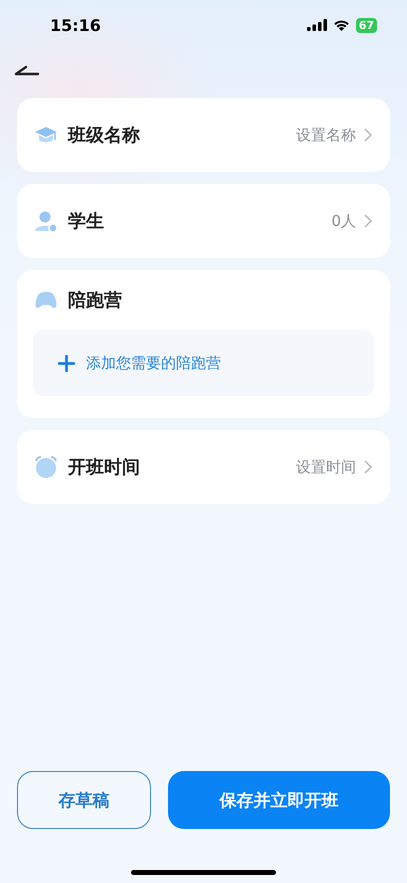  What do you see at coordinates (46, 467) in the screenshot?
I see `alarm-clock-icon` at bounding box center [46, 467].